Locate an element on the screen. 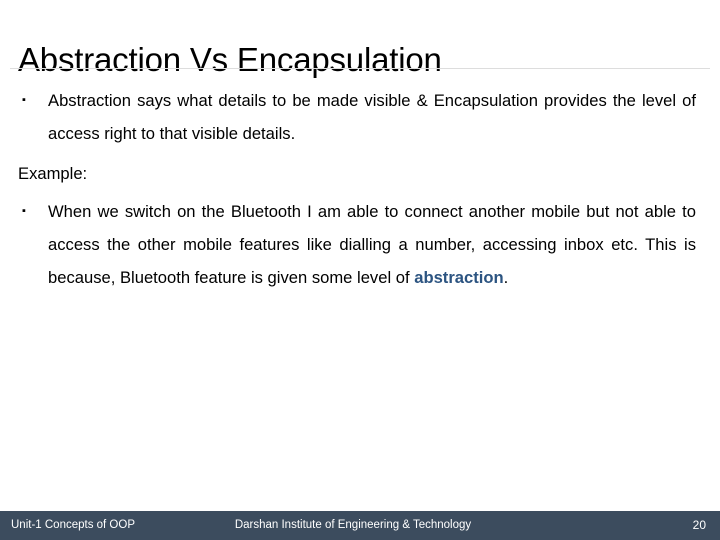 Image resolution: width=720 pixels, height=540 pixels. page-title: Abstraction Vs Encapsulation is located at coordinates (230, 60).